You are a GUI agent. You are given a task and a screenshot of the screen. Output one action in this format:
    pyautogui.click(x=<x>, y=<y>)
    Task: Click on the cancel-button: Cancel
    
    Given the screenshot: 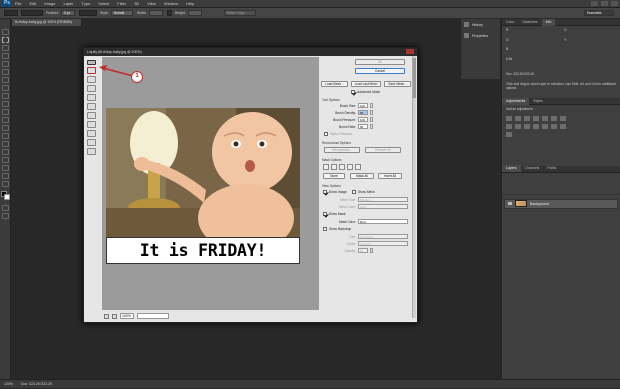 What is the action you would take?
    pyautogui.click(x=380, y=71)
    